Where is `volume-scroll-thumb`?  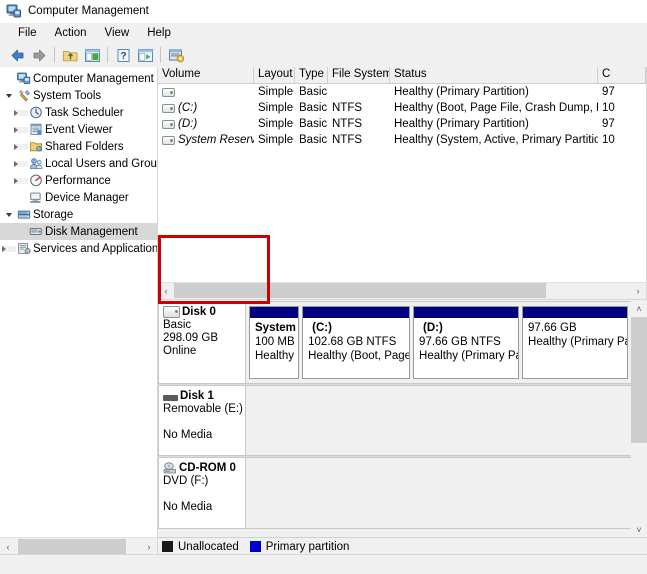 volume-scroll-thumb is located at coordinates (360, 290).